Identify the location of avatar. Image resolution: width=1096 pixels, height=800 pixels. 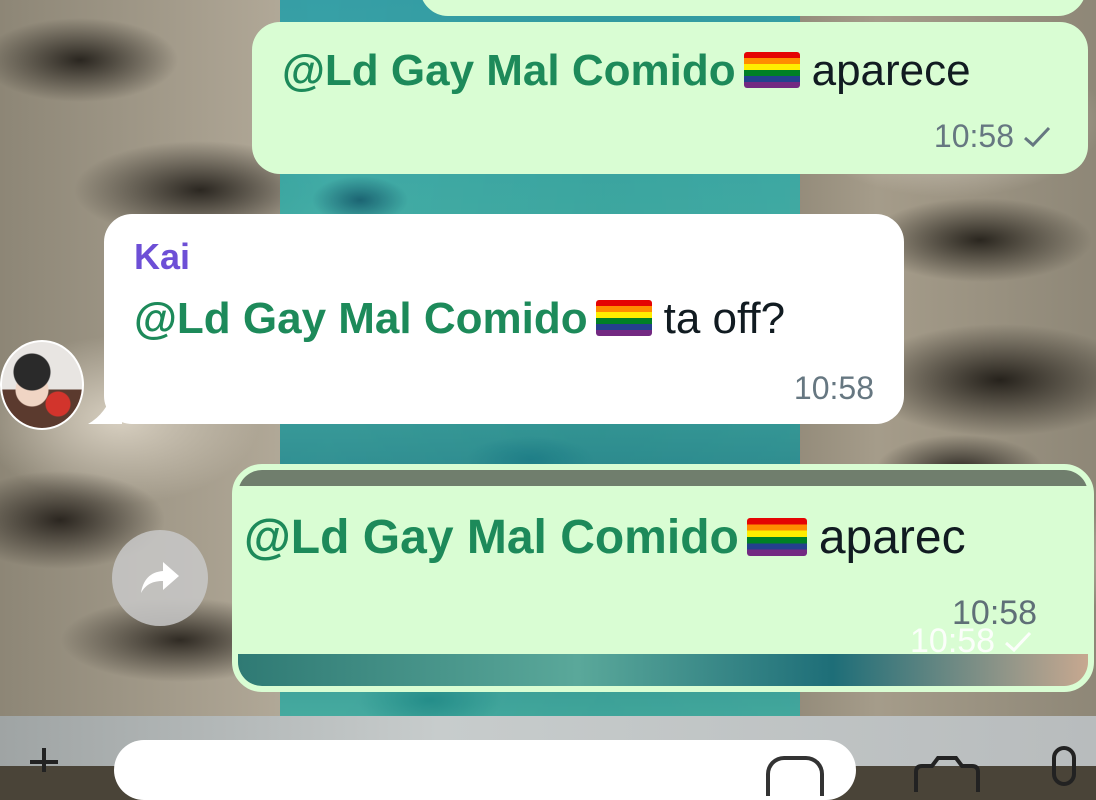
(42, 385).